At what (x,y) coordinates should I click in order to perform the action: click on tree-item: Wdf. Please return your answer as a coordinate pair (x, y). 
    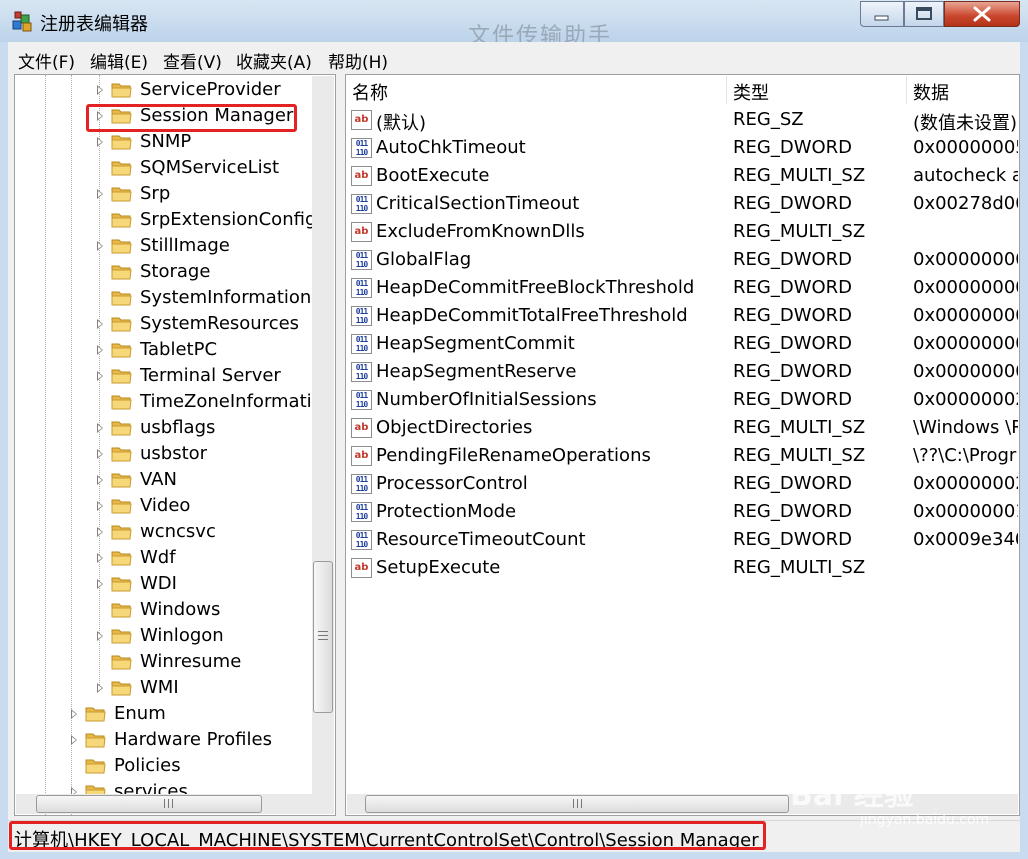
    Looking at the image, I should click on (165, 558).